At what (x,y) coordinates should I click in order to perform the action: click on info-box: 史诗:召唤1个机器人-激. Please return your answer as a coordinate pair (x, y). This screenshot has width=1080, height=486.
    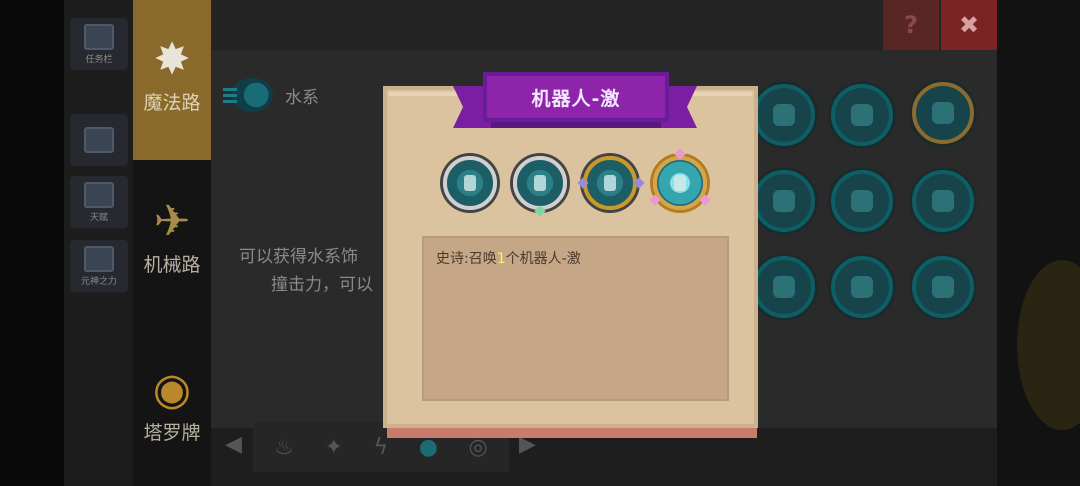
    Looking at the image, I should click on (575, 318).